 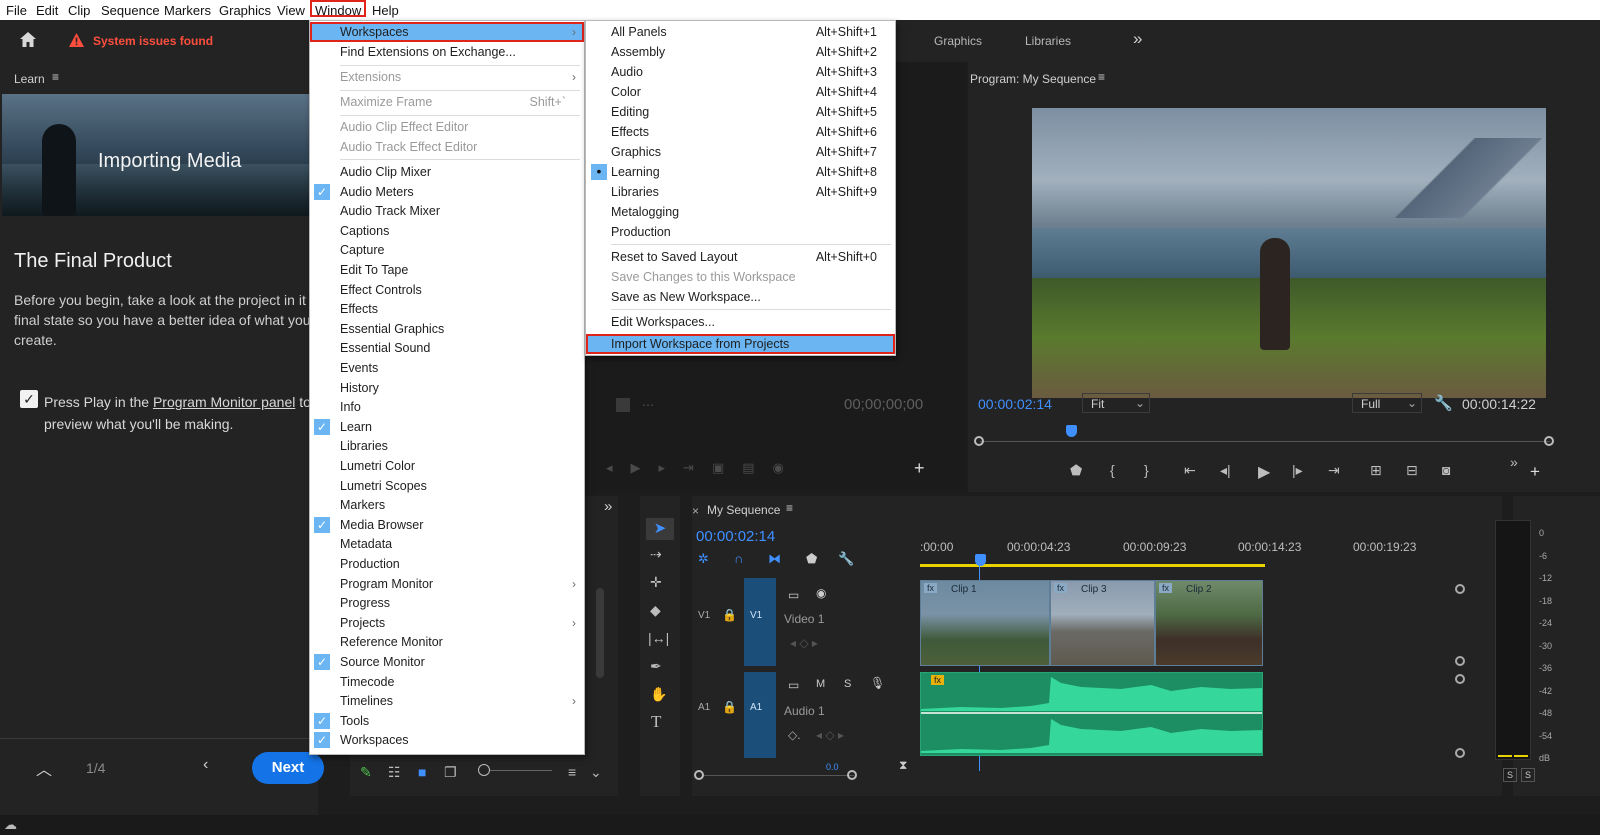 What do you see at coordinates (447, 192) in the screenshot?
I see `menu-item-audio-meters: ✓ Audio Meters` at bounding box center [447, 192].